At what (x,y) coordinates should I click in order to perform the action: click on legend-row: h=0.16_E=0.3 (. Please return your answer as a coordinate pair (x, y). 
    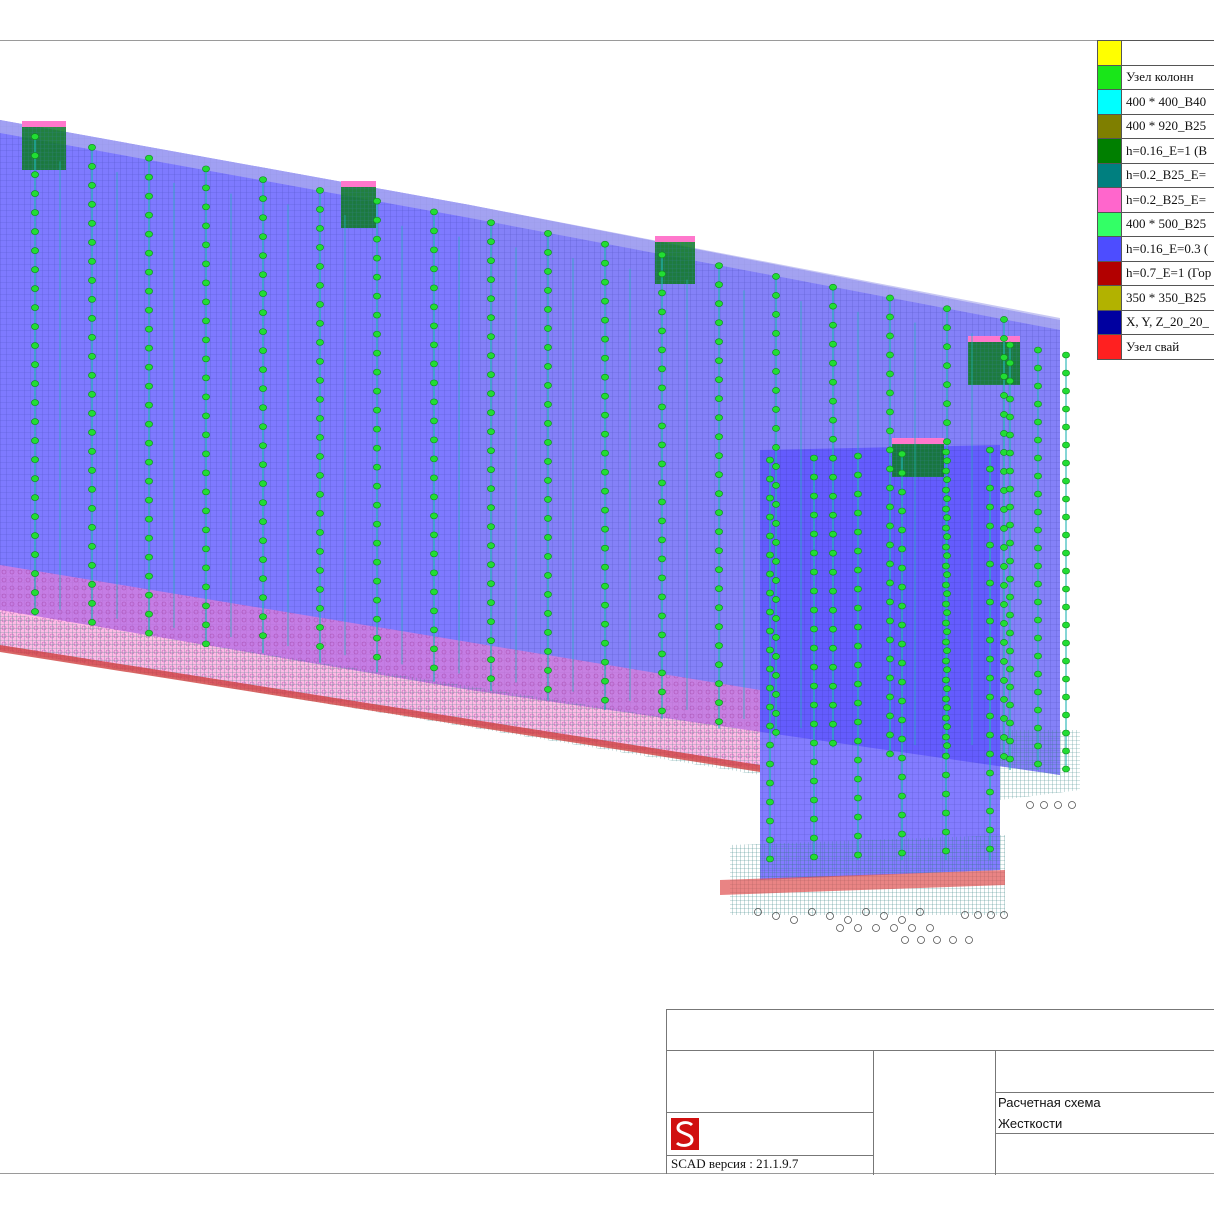
    Looking at the image, I should click on (1156, 249).